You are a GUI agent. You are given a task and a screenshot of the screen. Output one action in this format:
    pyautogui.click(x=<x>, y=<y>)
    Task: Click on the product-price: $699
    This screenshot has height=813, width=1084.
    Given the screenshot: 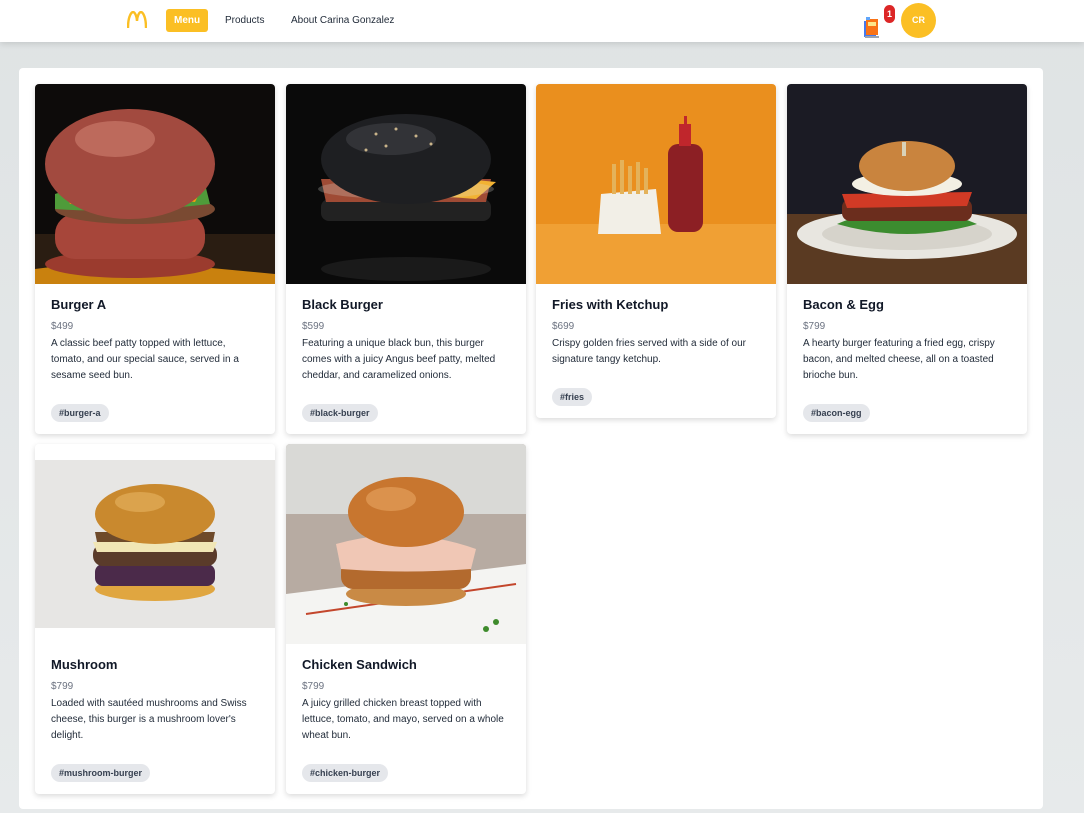 What is the action you would take?
    pyautogui.click(x=563, y=326)
    